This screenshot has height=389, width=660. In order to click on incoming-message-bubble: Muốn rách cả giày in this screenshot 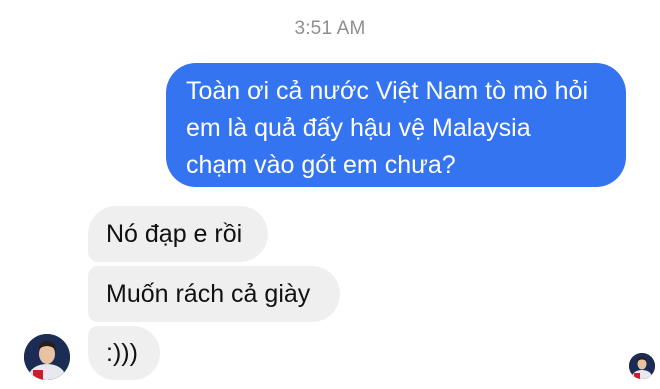, I will do `click(214, 294)`.